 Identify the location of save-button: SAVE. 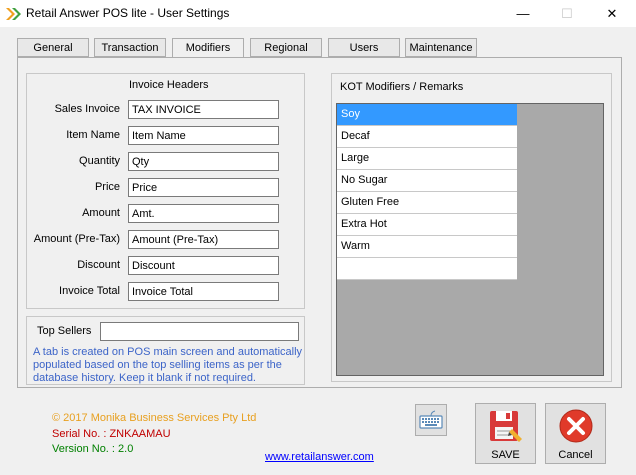
(505, 433).